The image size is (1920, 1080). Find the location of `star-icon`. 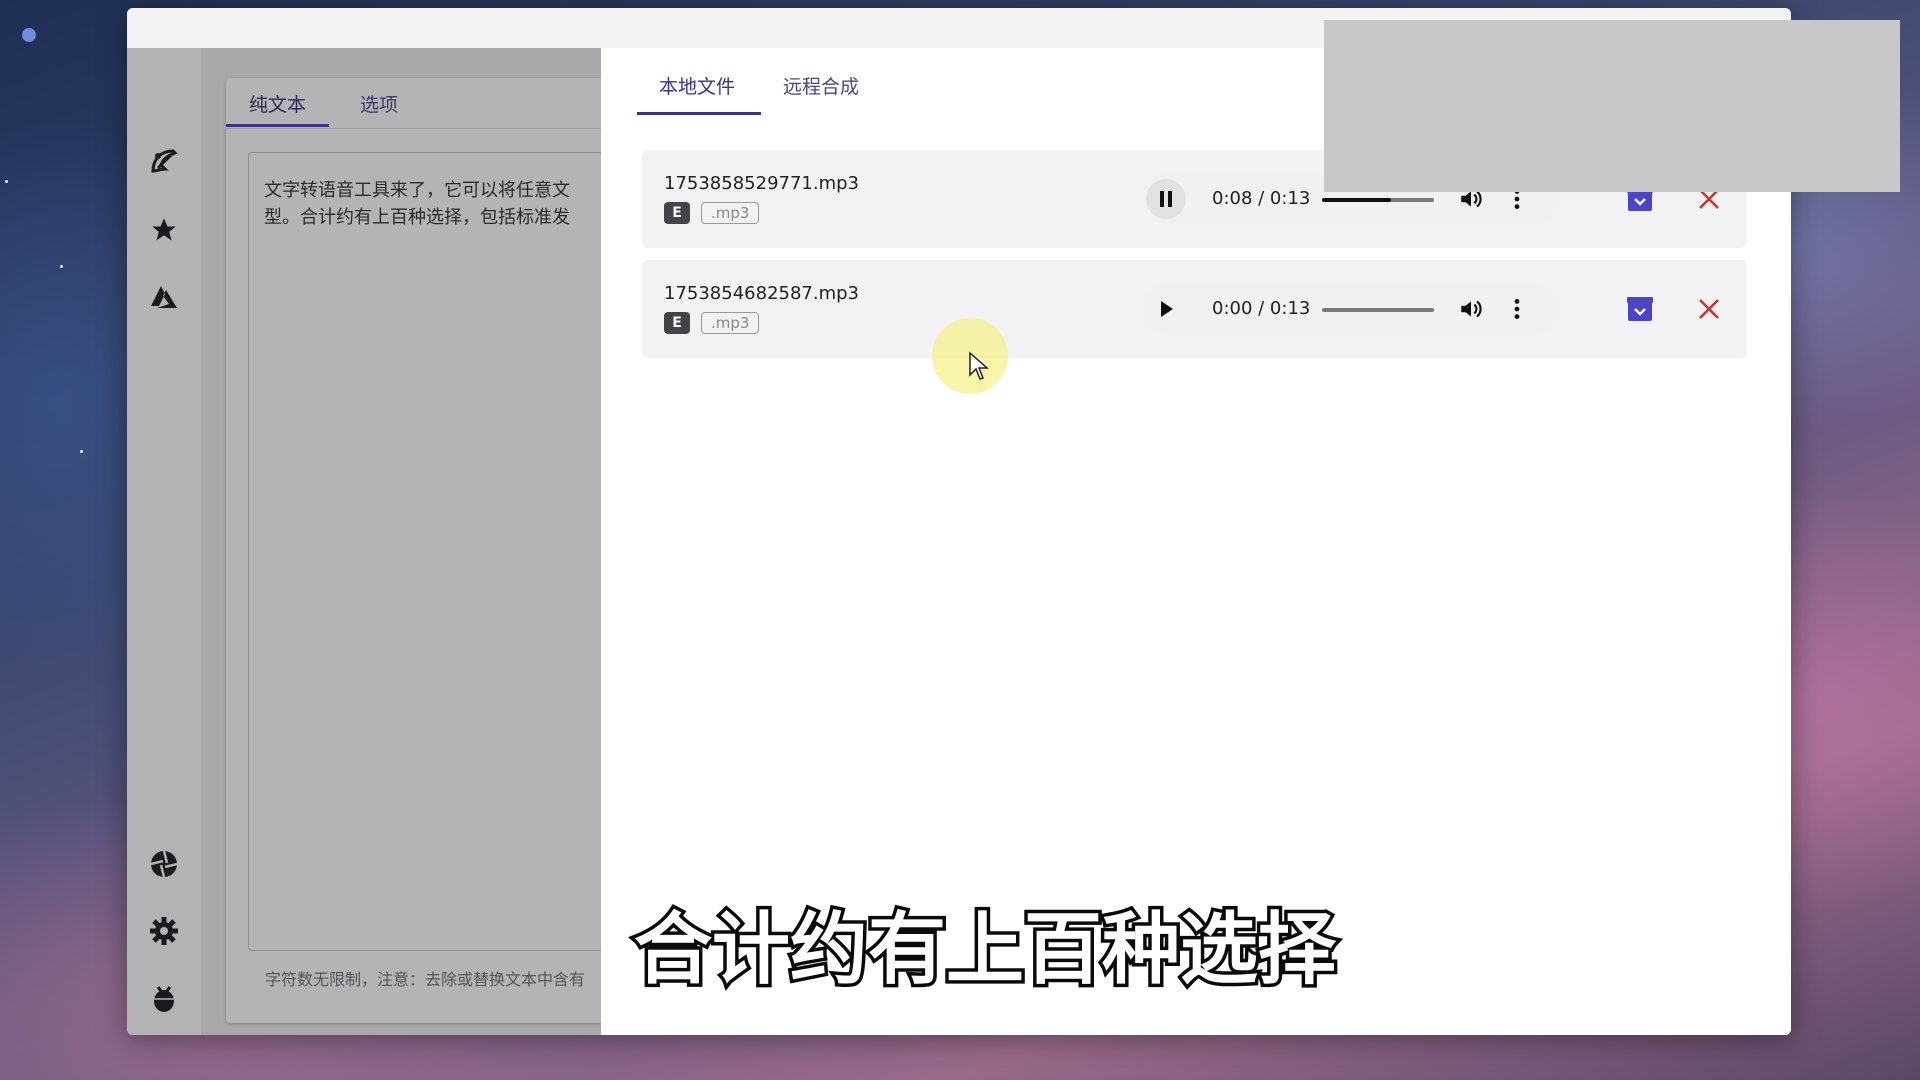

star-icon is located at coordinates (164, 230).